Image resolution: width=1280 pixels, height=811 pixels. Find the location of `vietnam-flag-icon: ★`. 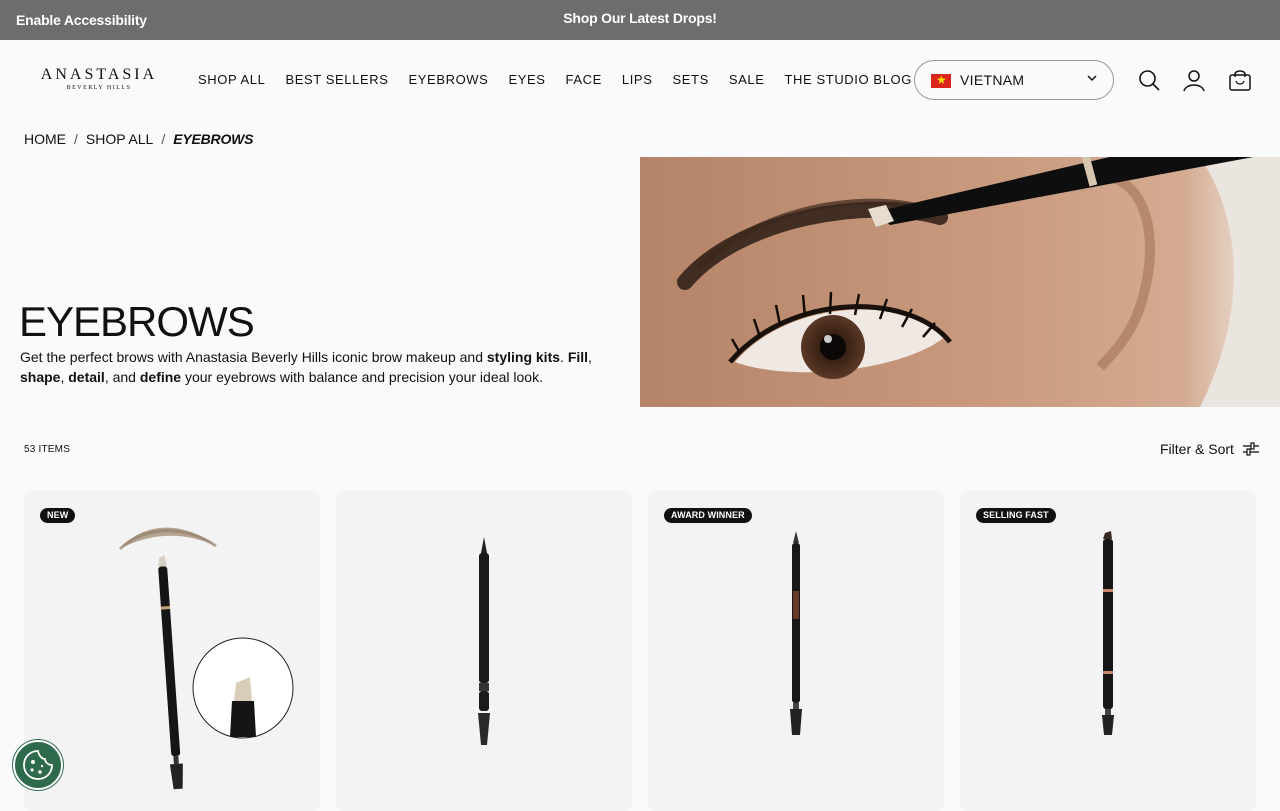

vietnam-flag-icon: ★ is located at coordinates (941, 80).